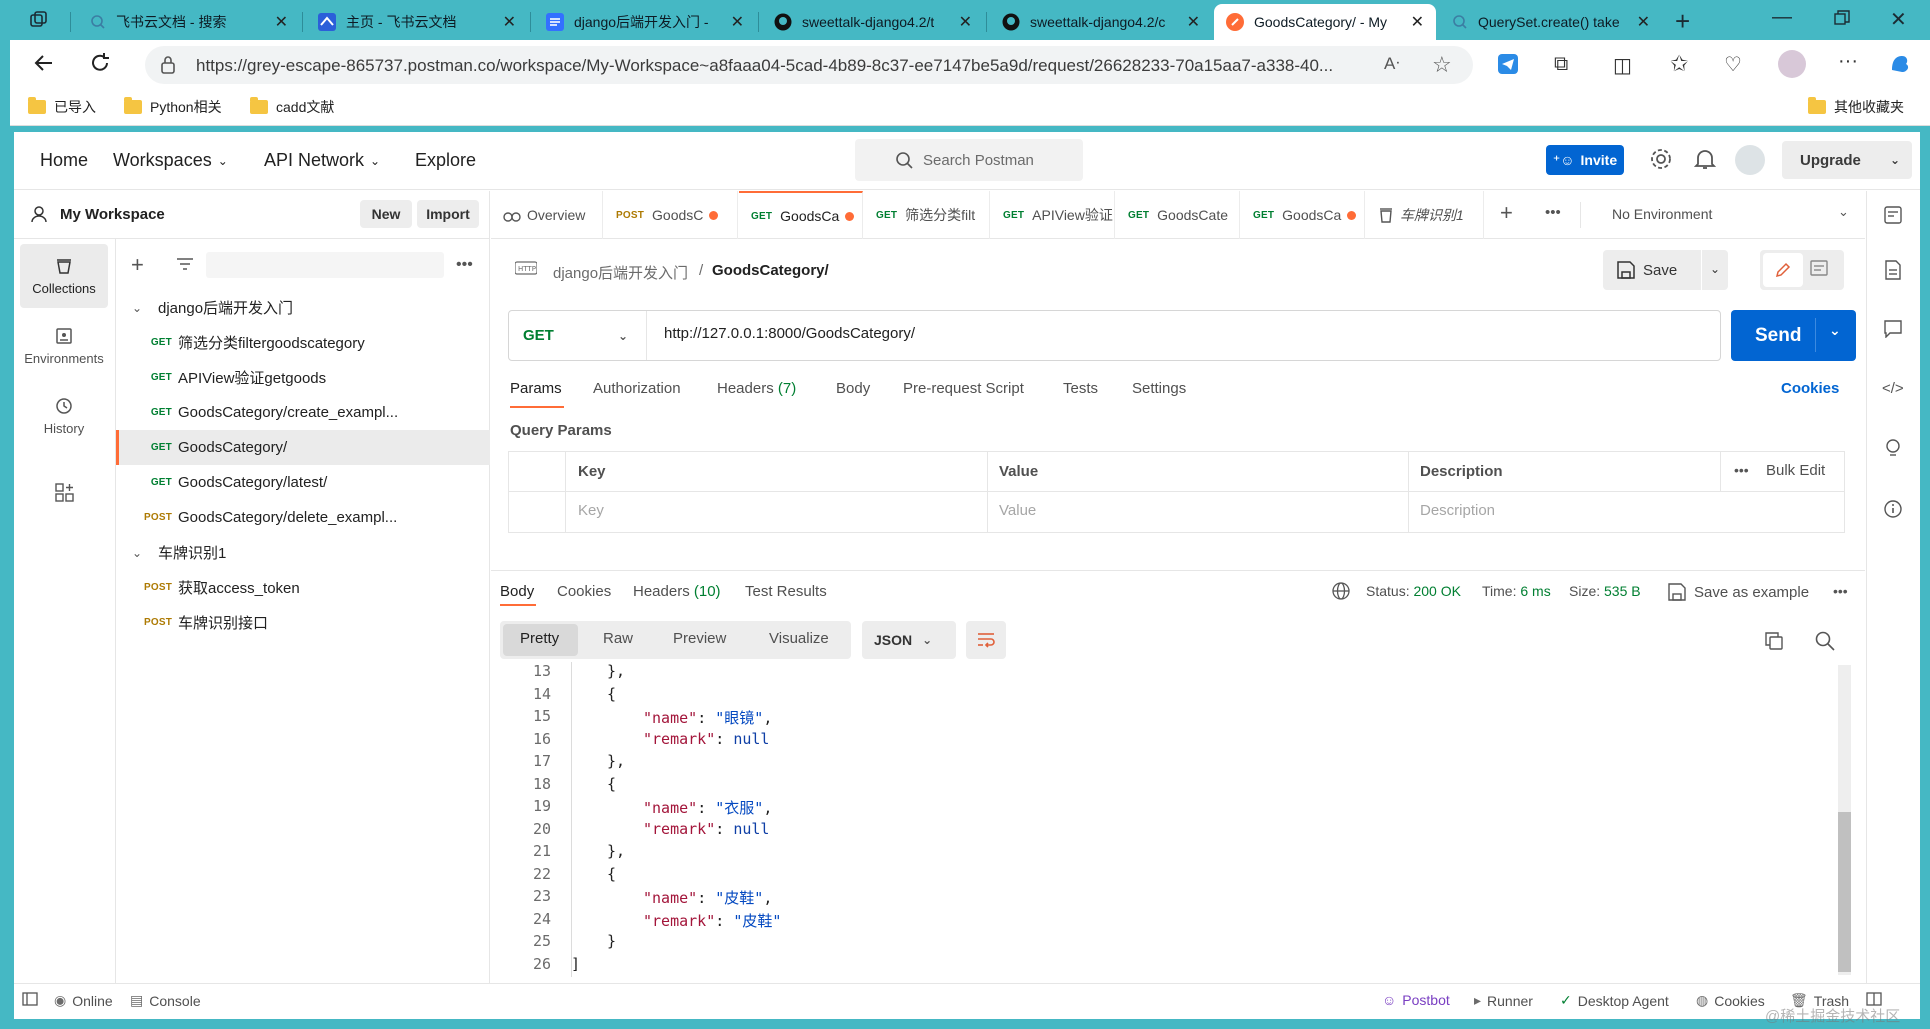  I want to click on format-visualize: Visualize, so click(799, 638).